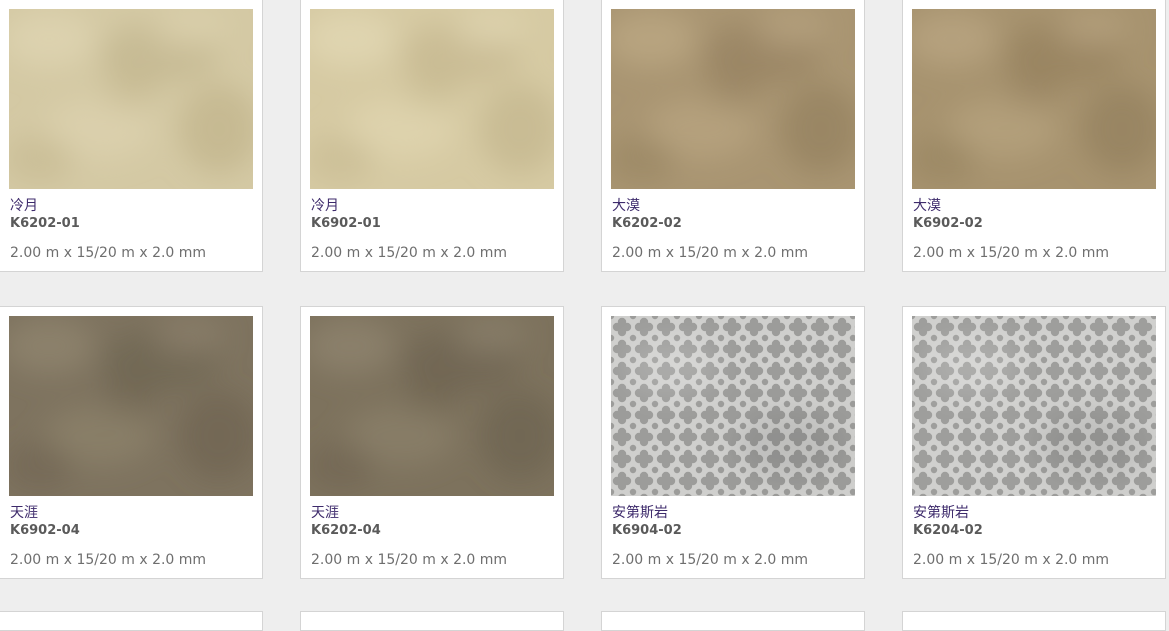 The width and height of the screenshot is (1169, 631). I want to click on product-code: K6204-02, so click(948, 530).